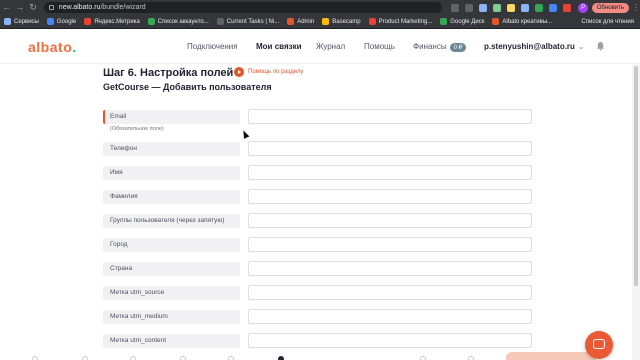  What do you see at coordinates (187, 87) in the screenshot?
I see `wizard-subtitle: GetCourse — Добавить пользователя` at bounding box center [187, 87].